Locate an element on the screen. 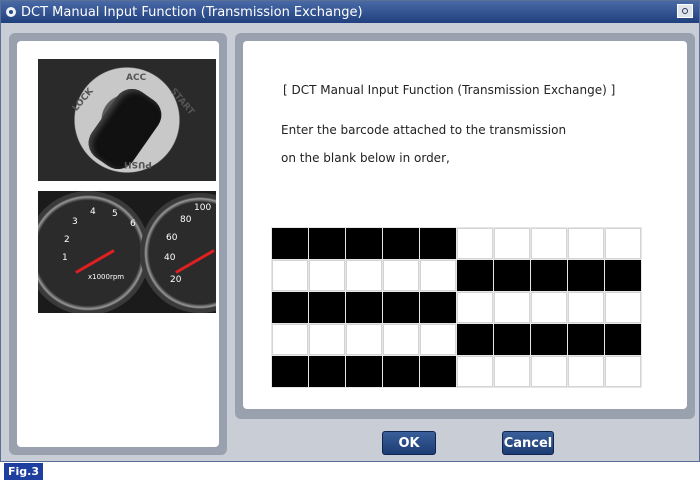  speed-number: 80 is located at coordinates (186, 220).